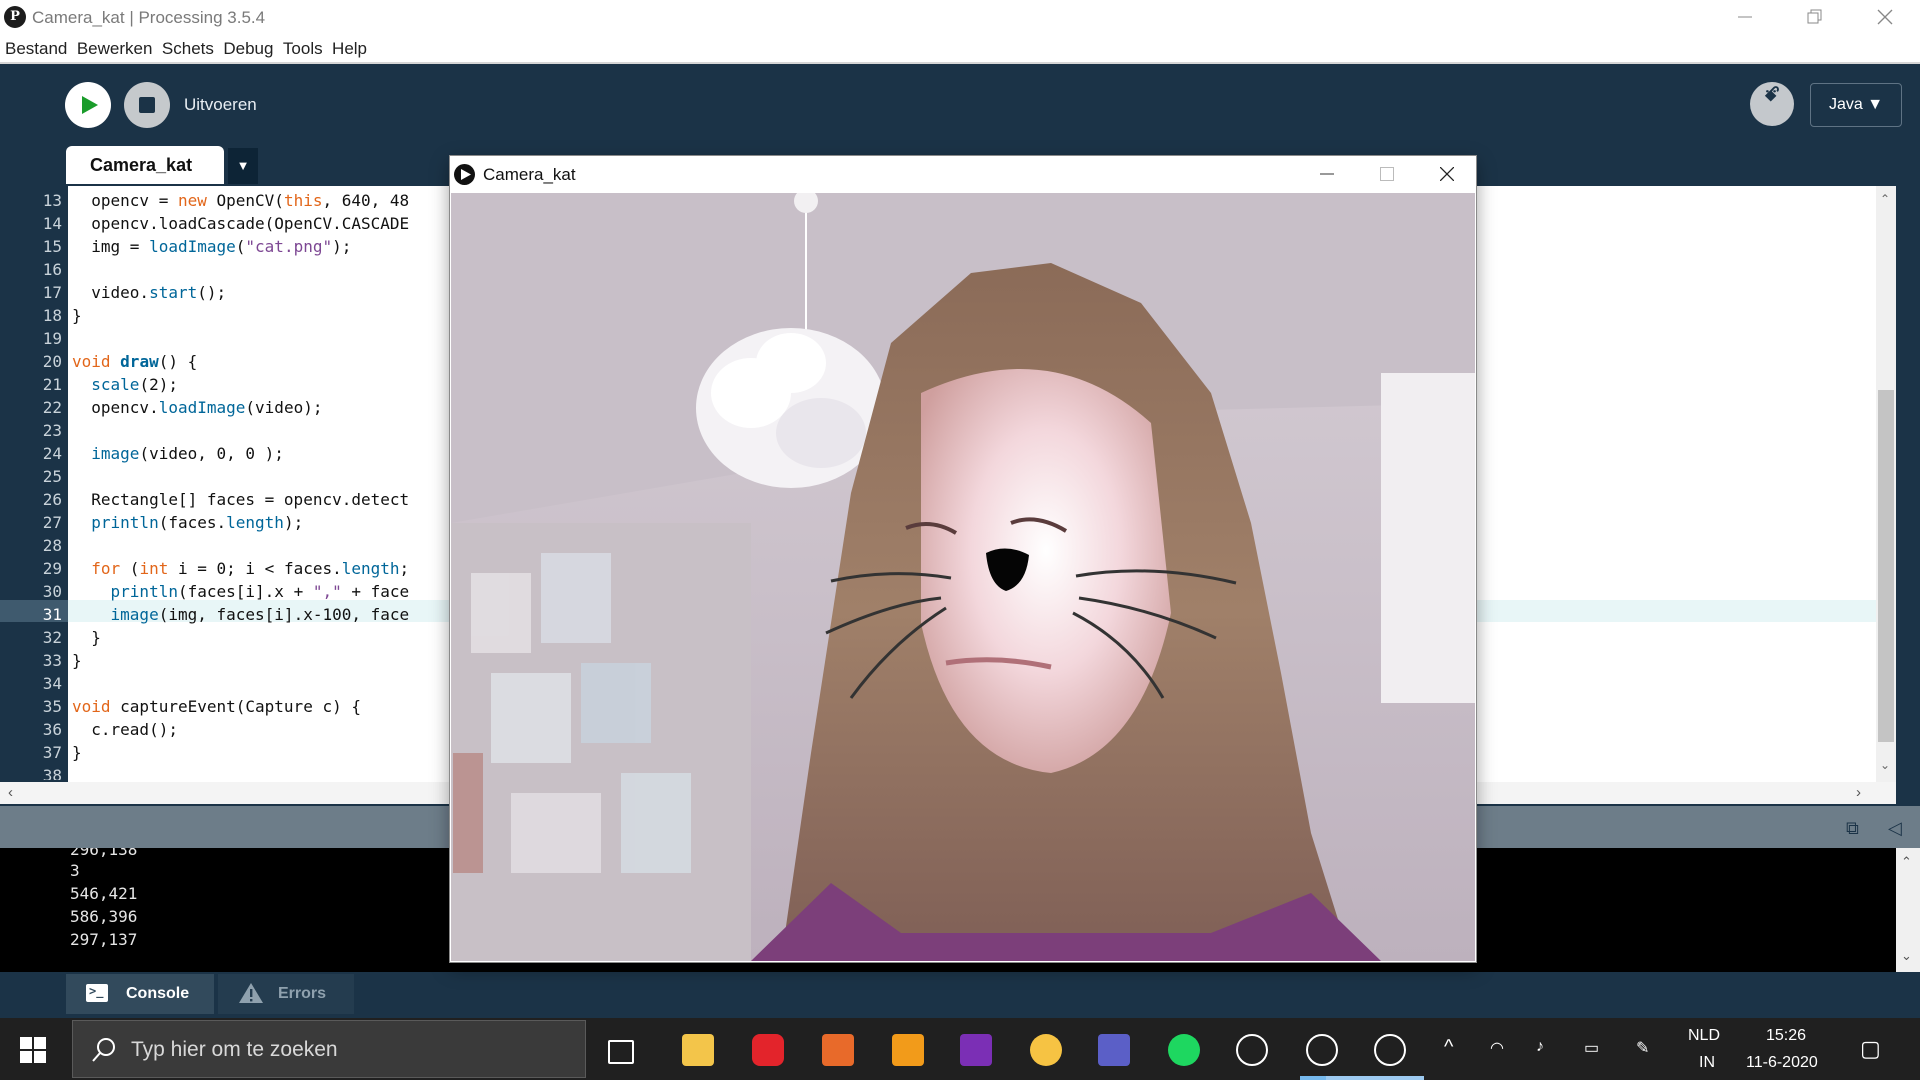 This screenshot has height=1080, width=1920. What do you see at coordinates (147, 105) in the screenshot?
I see `stop-button` at bounding box center [147, 105].